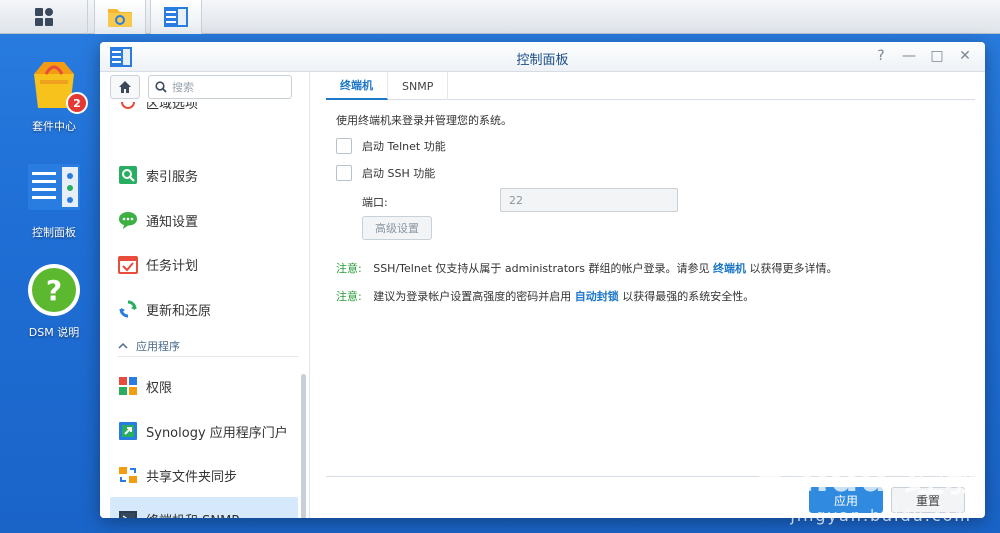 The height and width of the screenshot is (533, 1000). I want to click on auto-block-link: 自动封锁, so click(597, 296).